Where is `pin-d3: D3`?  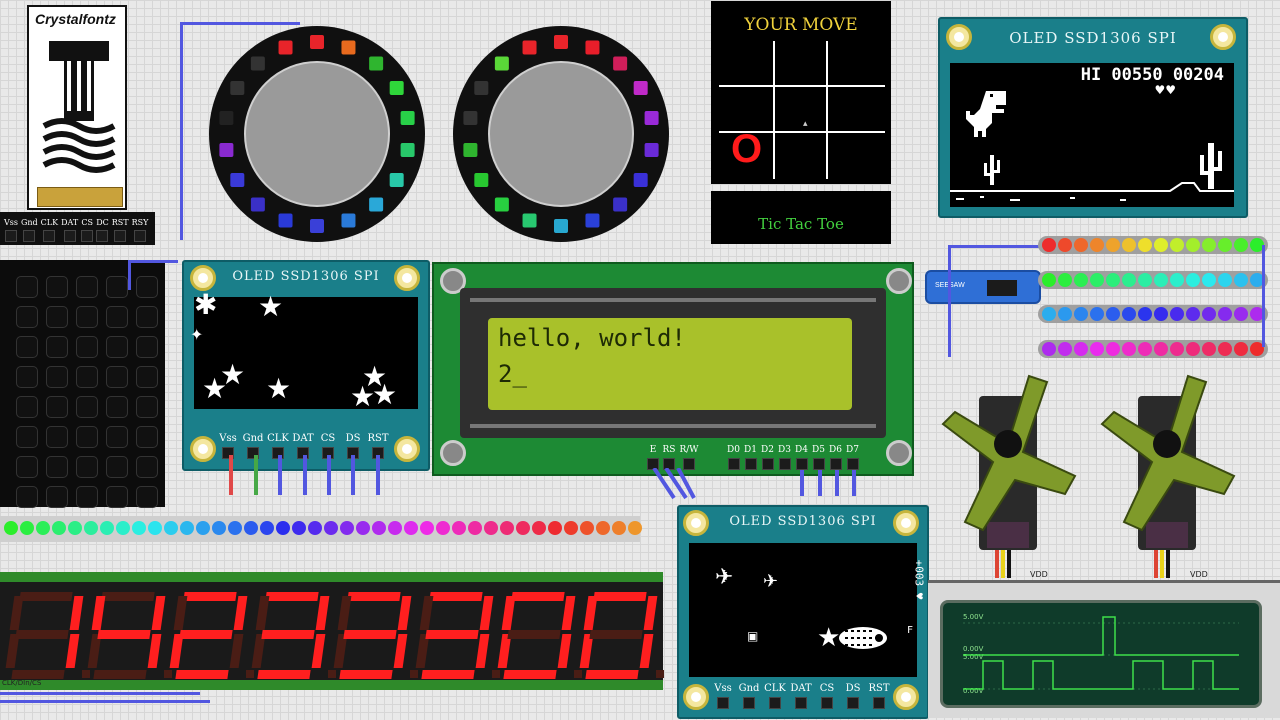
pin-d3: D3 is located at coordinates (784, 457).